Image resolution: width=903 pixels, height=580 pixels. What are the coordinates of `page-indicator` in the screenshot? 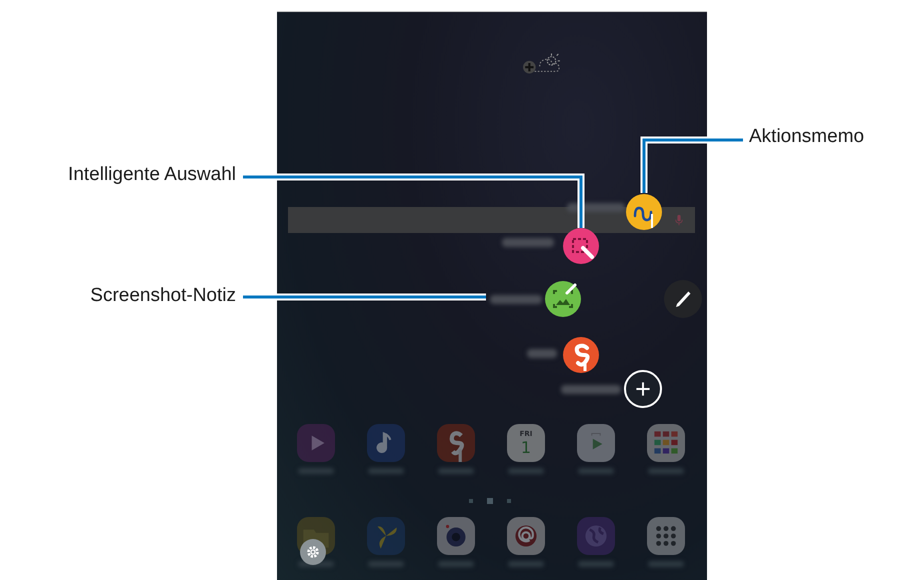 It's located at (490, 501).